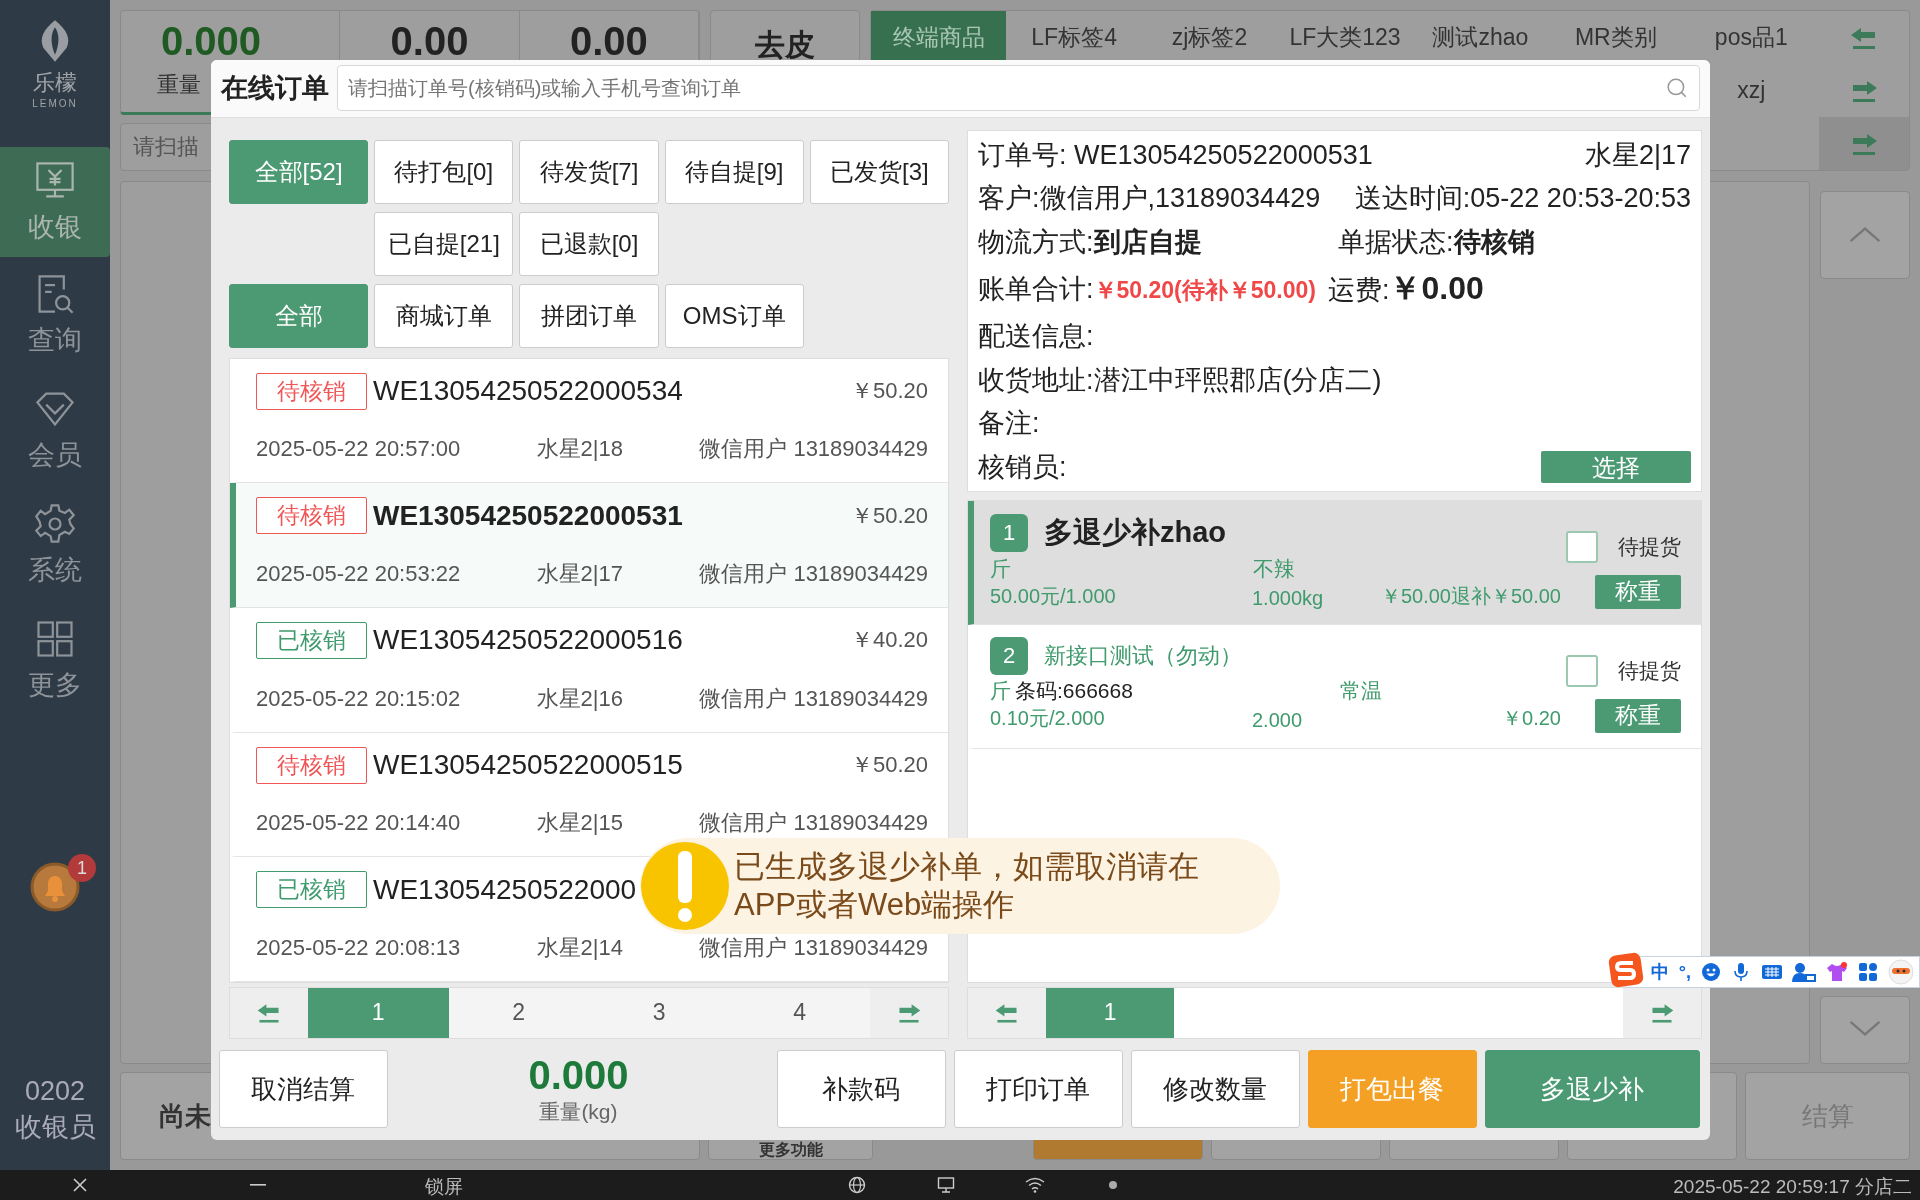 The height and width of the screenshot is (1200, 1920). I want to click on logo-subtitle: LEMON, so click(55, 103).